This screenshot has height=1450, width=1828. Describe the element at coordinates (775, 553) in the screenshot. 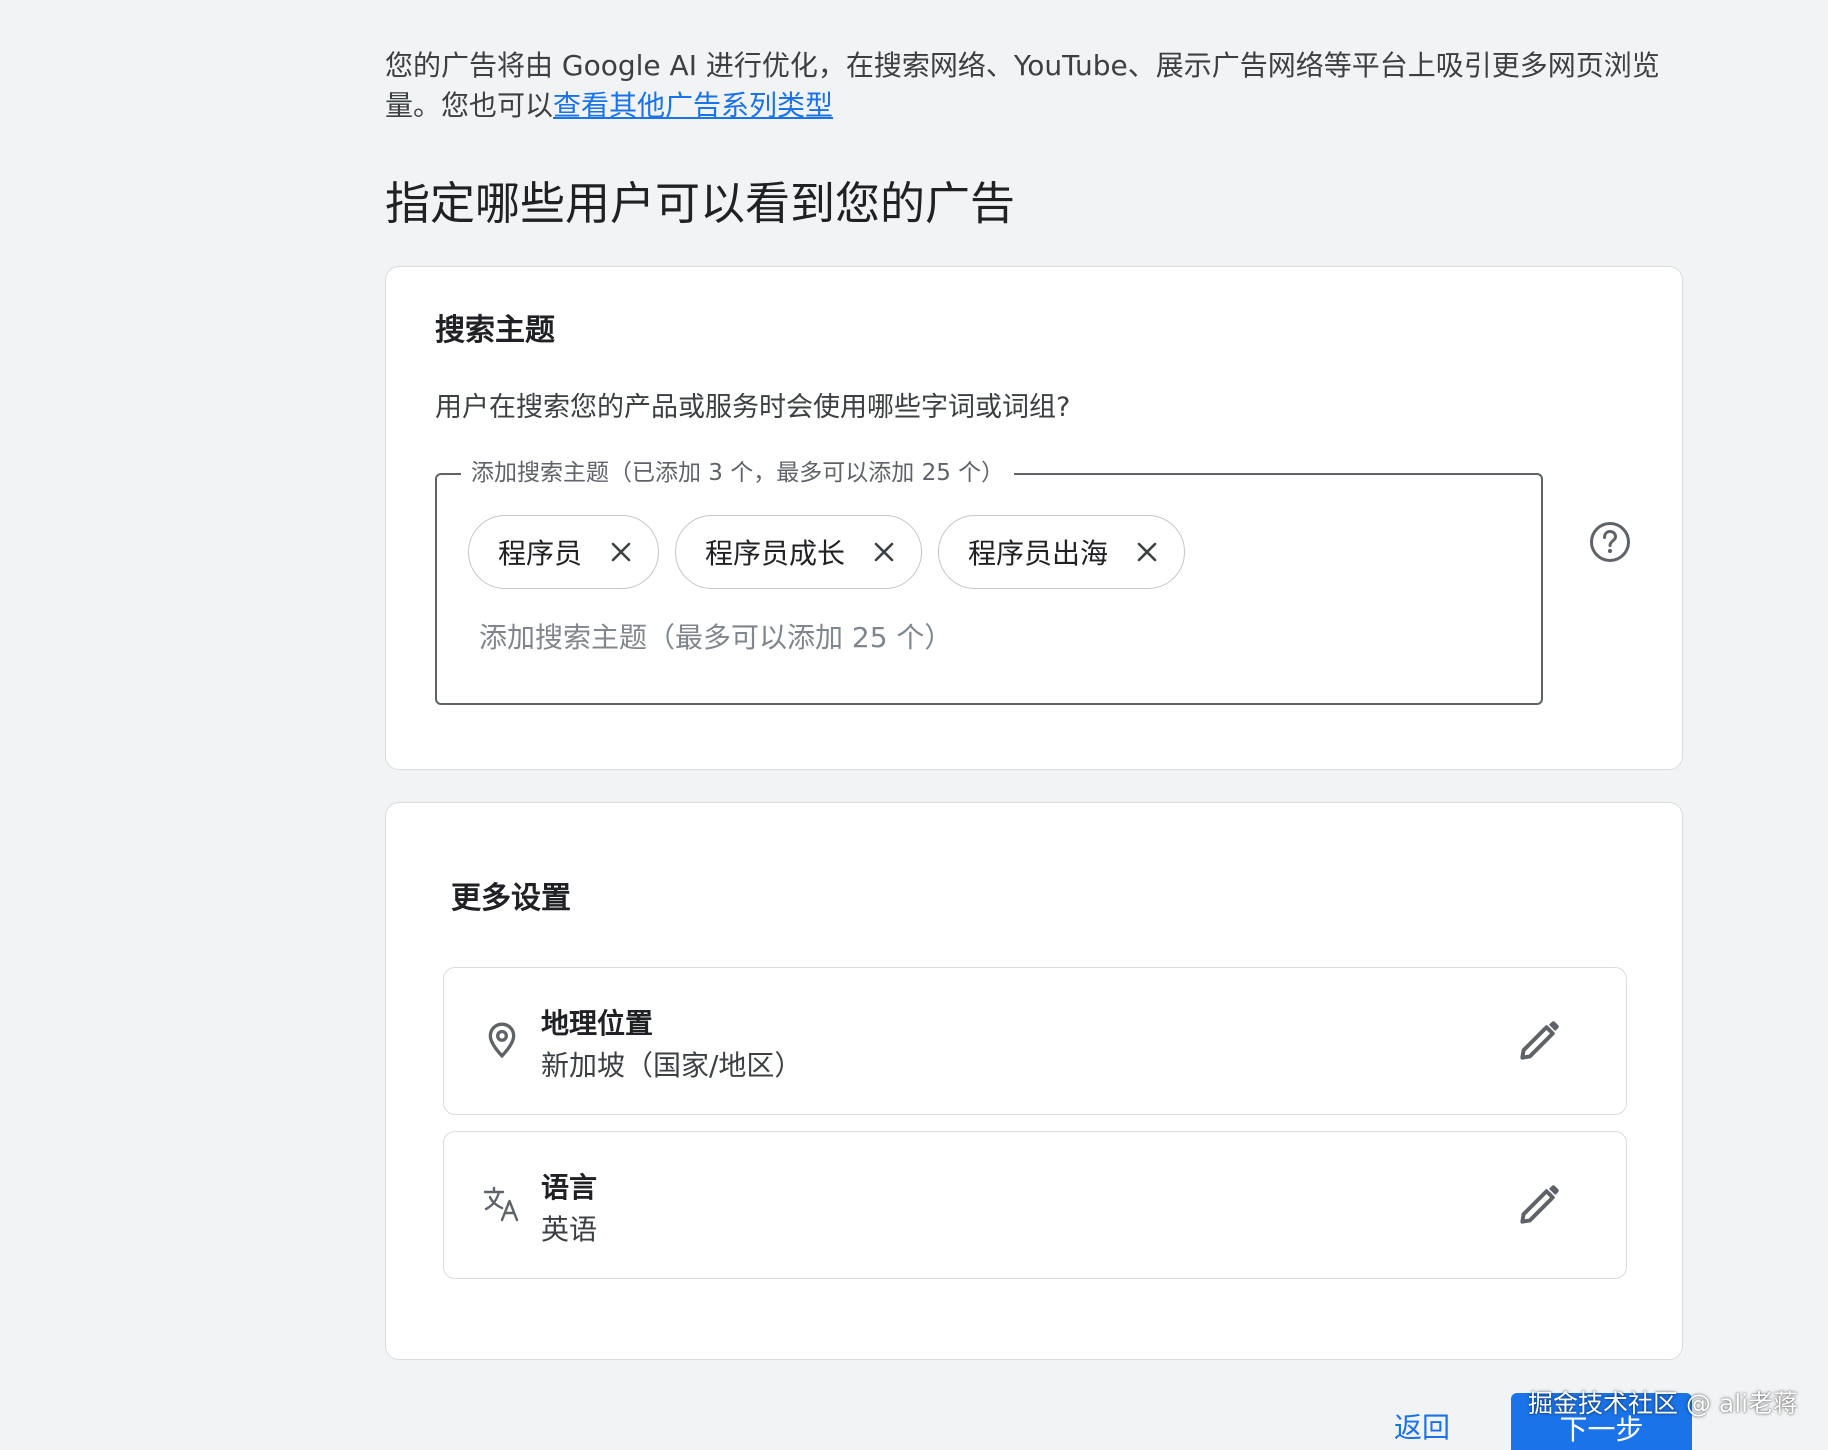

I see `topic-chip-label: 程序员成长` at that location.